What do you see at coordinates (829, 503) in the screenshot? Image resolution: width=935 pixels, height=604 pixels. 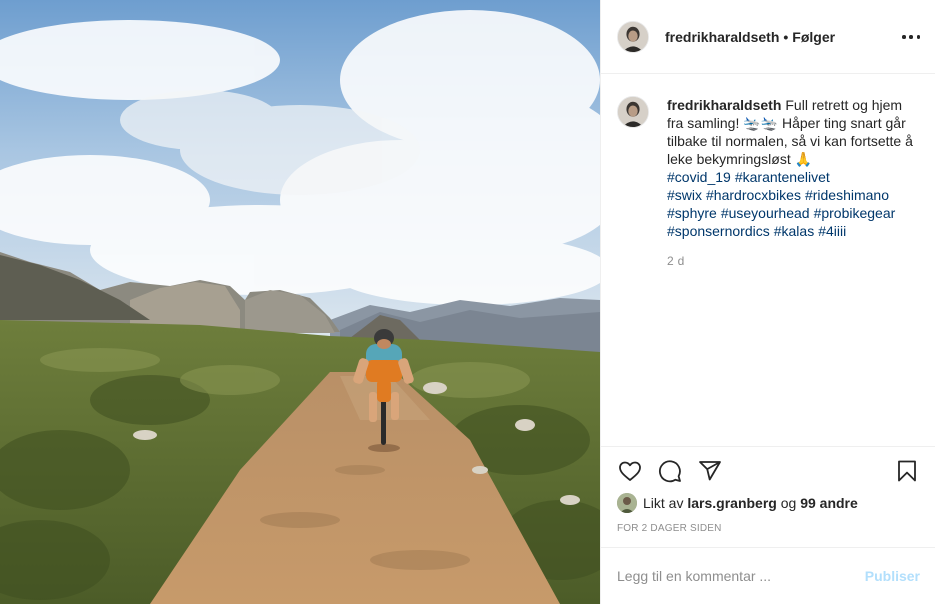 I see `likes-others-link: 99 andre` at bounding box center [829, 503].